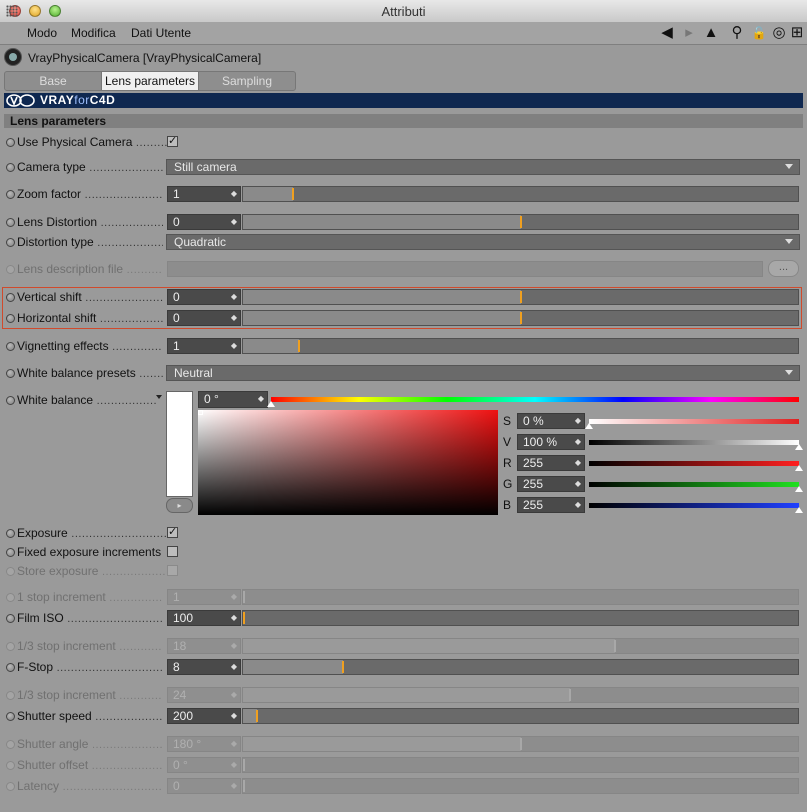  I want to click on use_physical_camera-checkbox: ✓, so click(172, 141).